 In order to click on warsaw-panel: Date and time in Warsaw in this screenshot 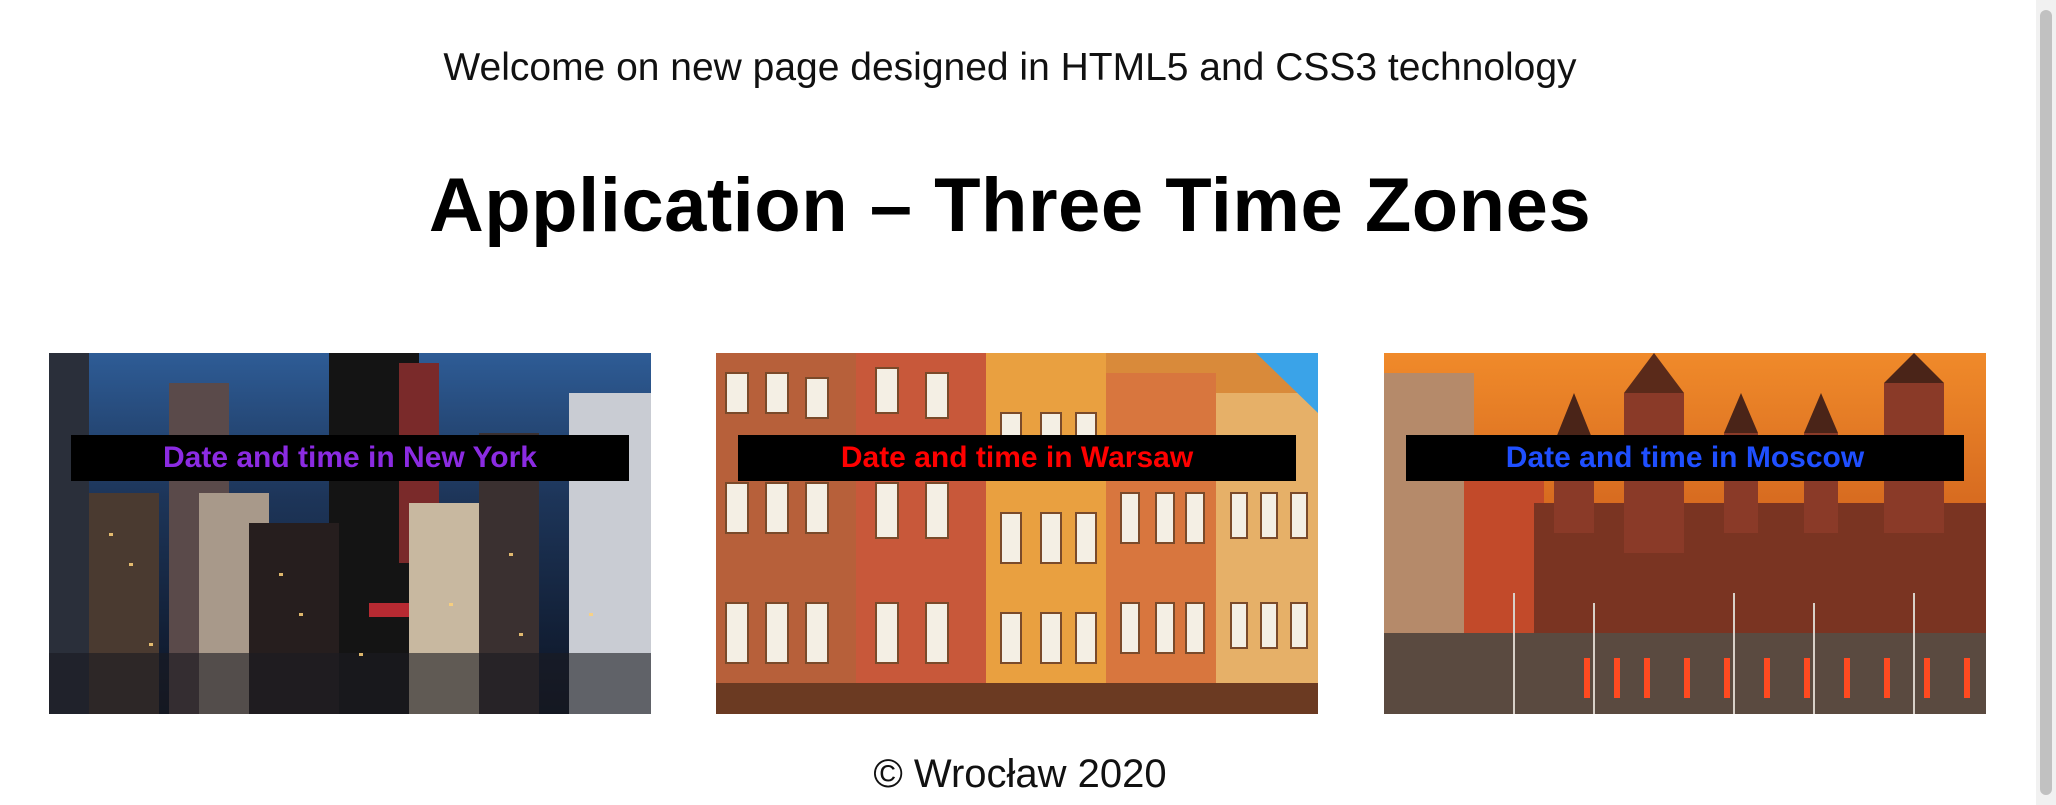, I will do `click(1017, 533)`.